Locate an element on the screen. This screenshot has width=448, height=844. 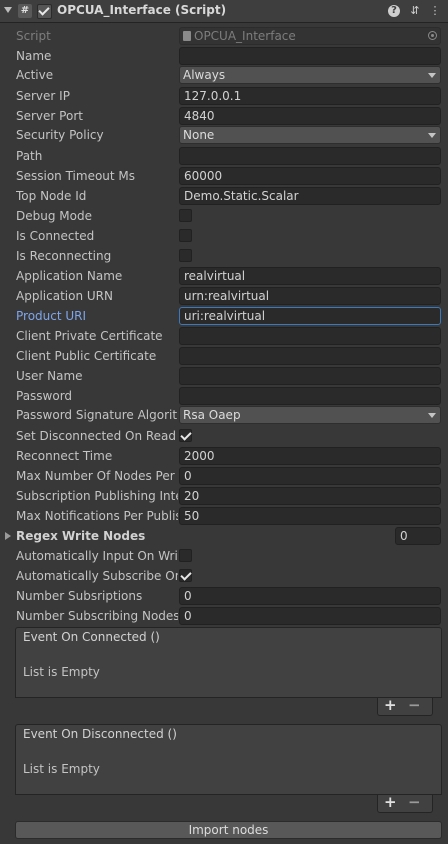
row-path: Path is located at coordinates (224, 156).